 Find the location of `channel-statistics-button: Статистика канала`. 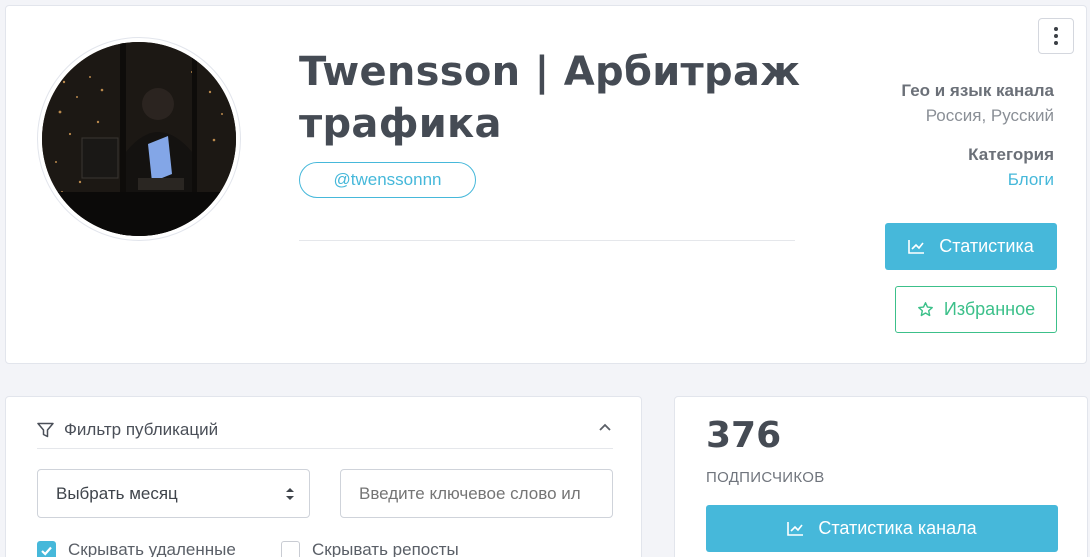

channel-statistics-button: Статистика канала is located at coordinates (882, 528).